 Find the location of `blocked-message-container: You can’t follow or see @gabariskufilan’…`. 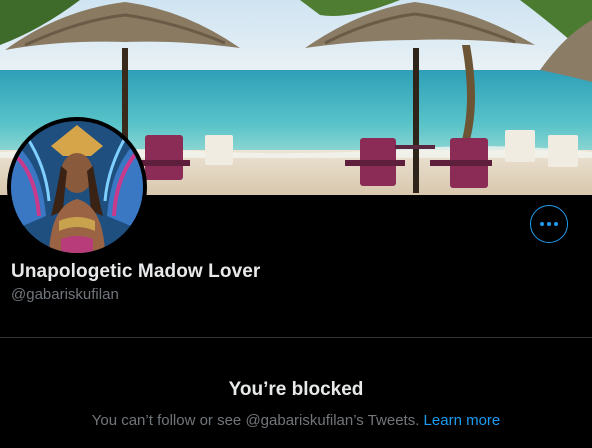

blocked-message-container: You can’t follow or see @gabariskufilan’… is located at coordinates (296, 420).